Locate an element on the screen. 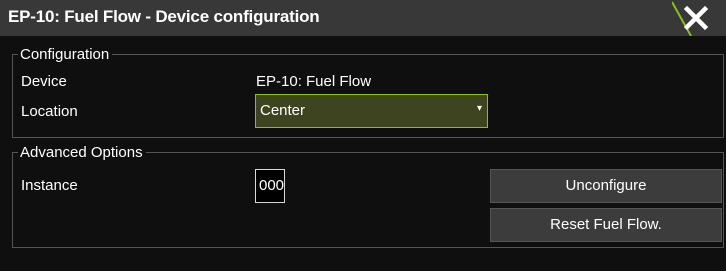 The image size is (726, 271). device-label: Device is located at coordinates (44, 81).